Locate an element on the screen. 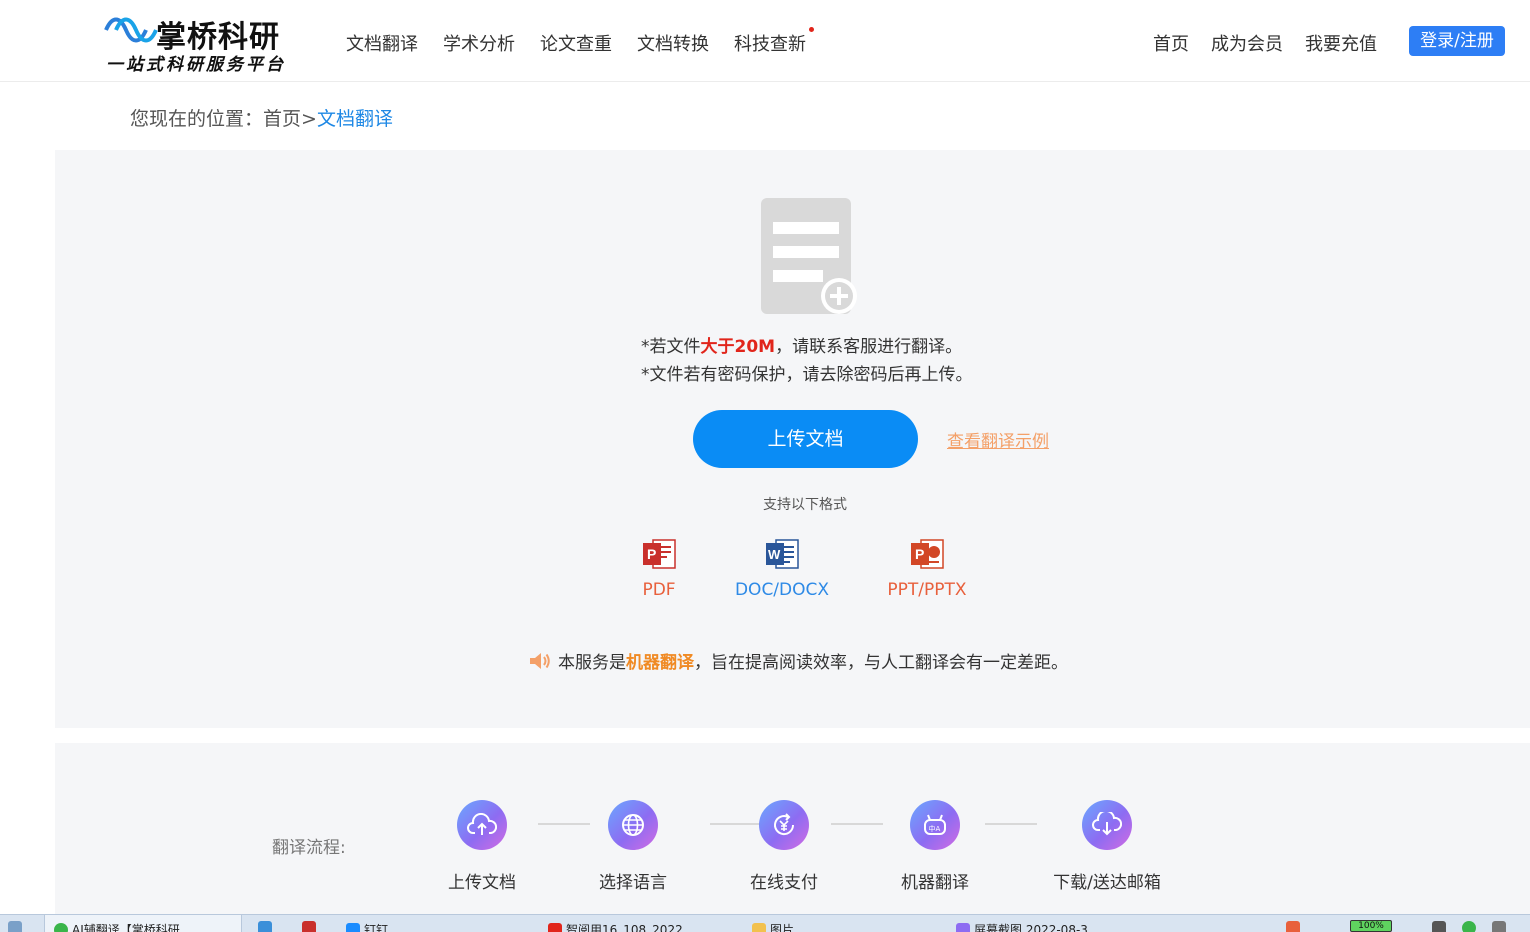 Image resolution: width=1530 pixels, height=932 pixels. view-example-link: 查看翻译示例 is located at coordinates (998, 439).